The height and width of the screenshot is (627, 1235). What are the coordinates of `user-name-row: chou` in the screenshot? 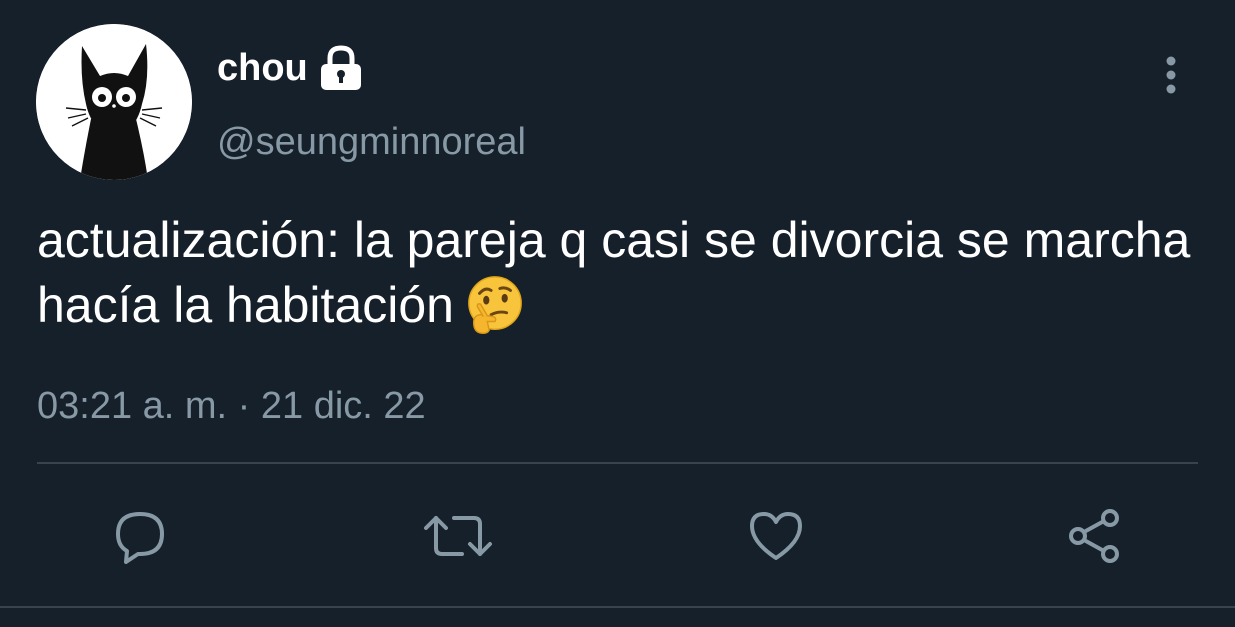 It's located at (290, 68).